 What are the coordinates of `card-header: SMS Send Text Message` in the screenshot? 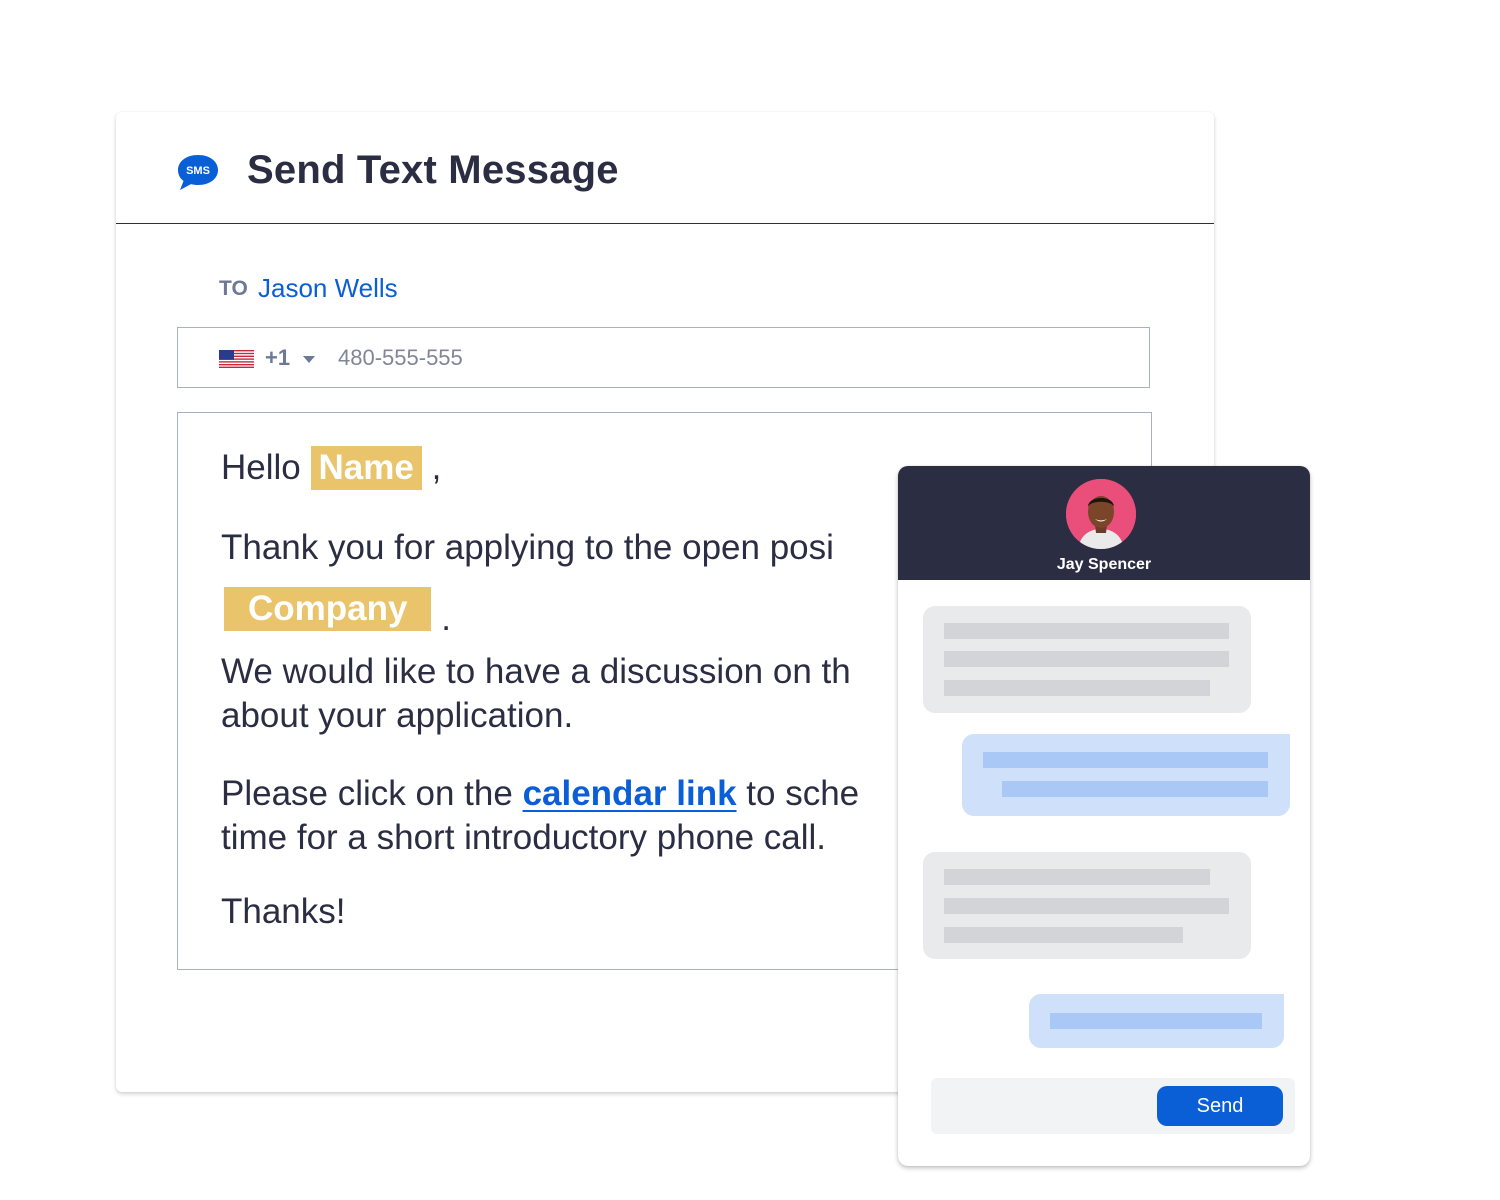 It's located at (665, 168).